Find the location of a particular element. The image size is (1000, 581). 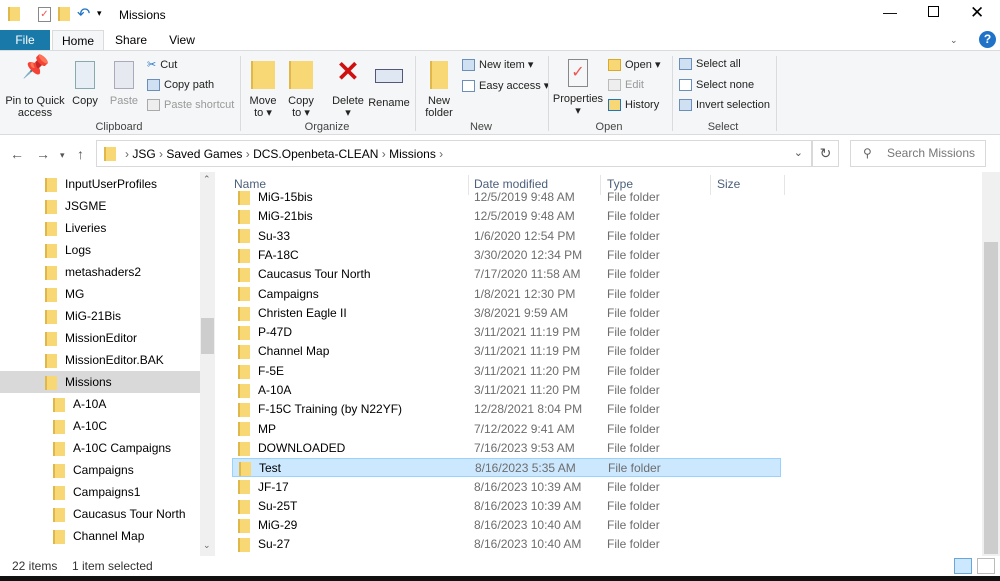

new-folder-button: New folder is located at coordinates (439, 90).